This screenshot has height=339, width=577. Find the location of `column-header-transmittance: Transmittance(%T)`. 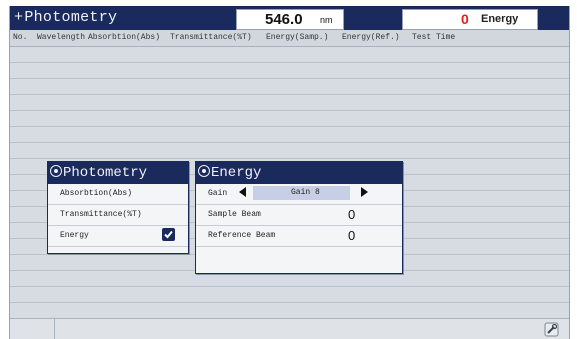

column-header-transmittance: Transmittance(%T) is located at coordinates (211, 37).